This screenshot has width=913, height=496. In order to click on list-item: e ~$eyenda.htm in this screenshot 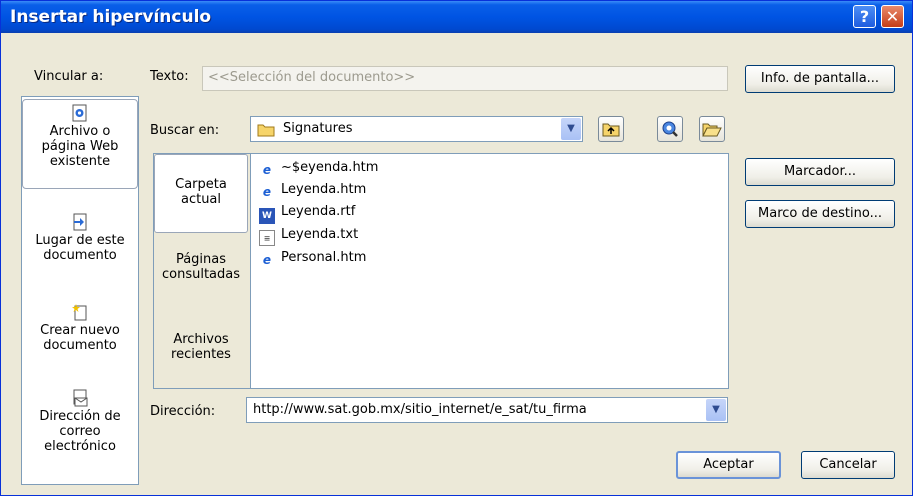, I will do `click(319, 170)`.